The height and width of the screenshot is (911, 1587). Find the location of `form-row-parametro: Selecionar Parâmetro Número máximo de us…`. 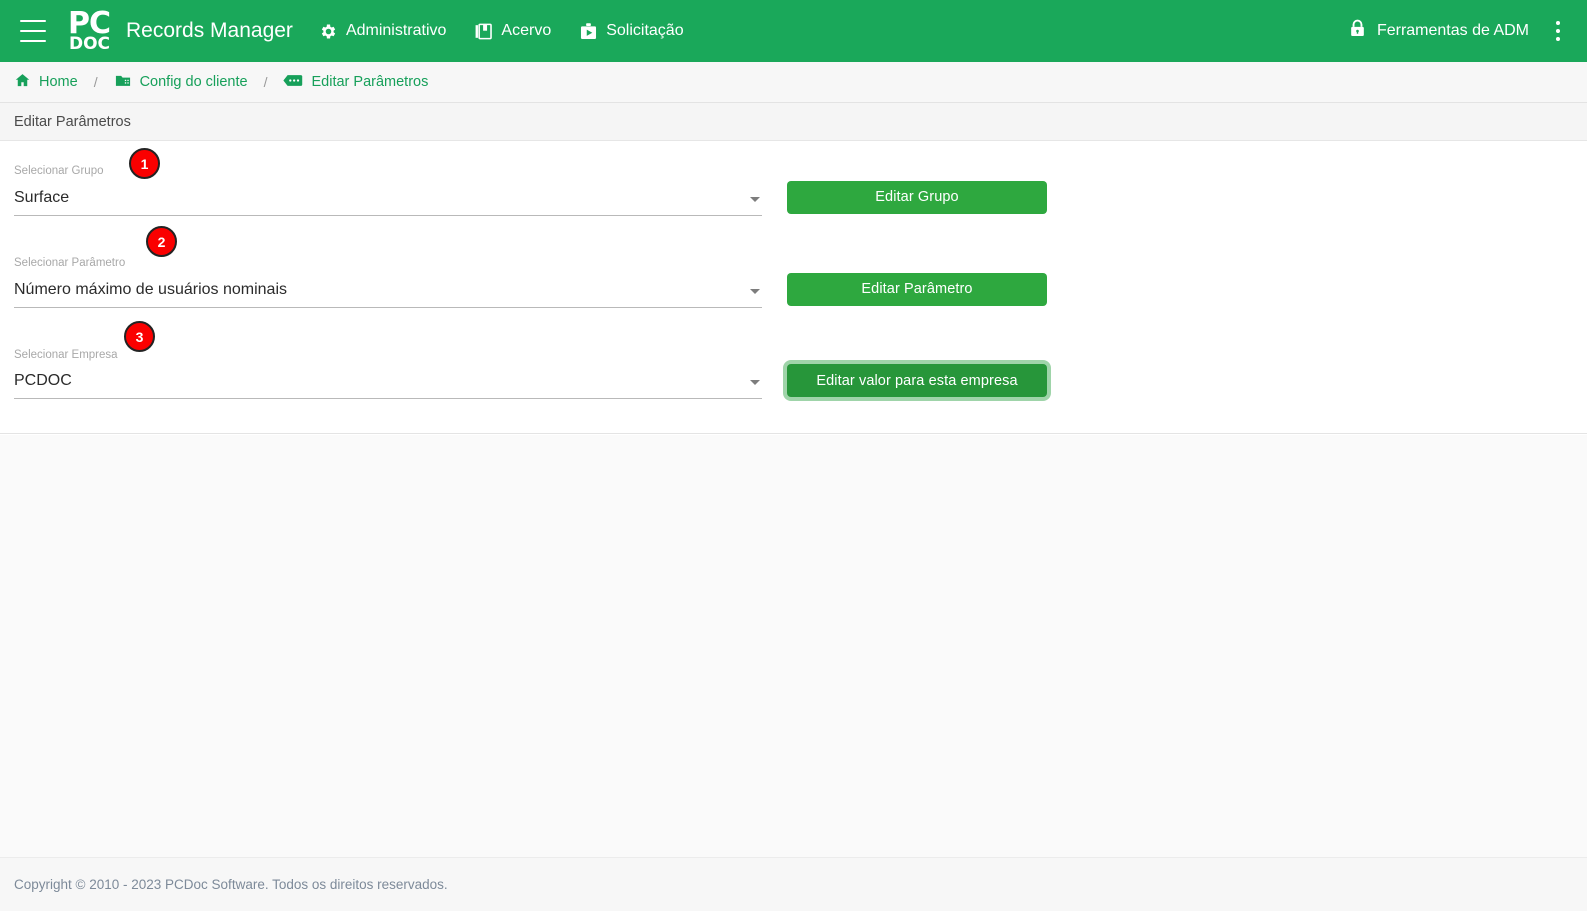

form-row-parametro: Selecionar Parâmetro Número máximo de us… is located at coordinates (793, 282).